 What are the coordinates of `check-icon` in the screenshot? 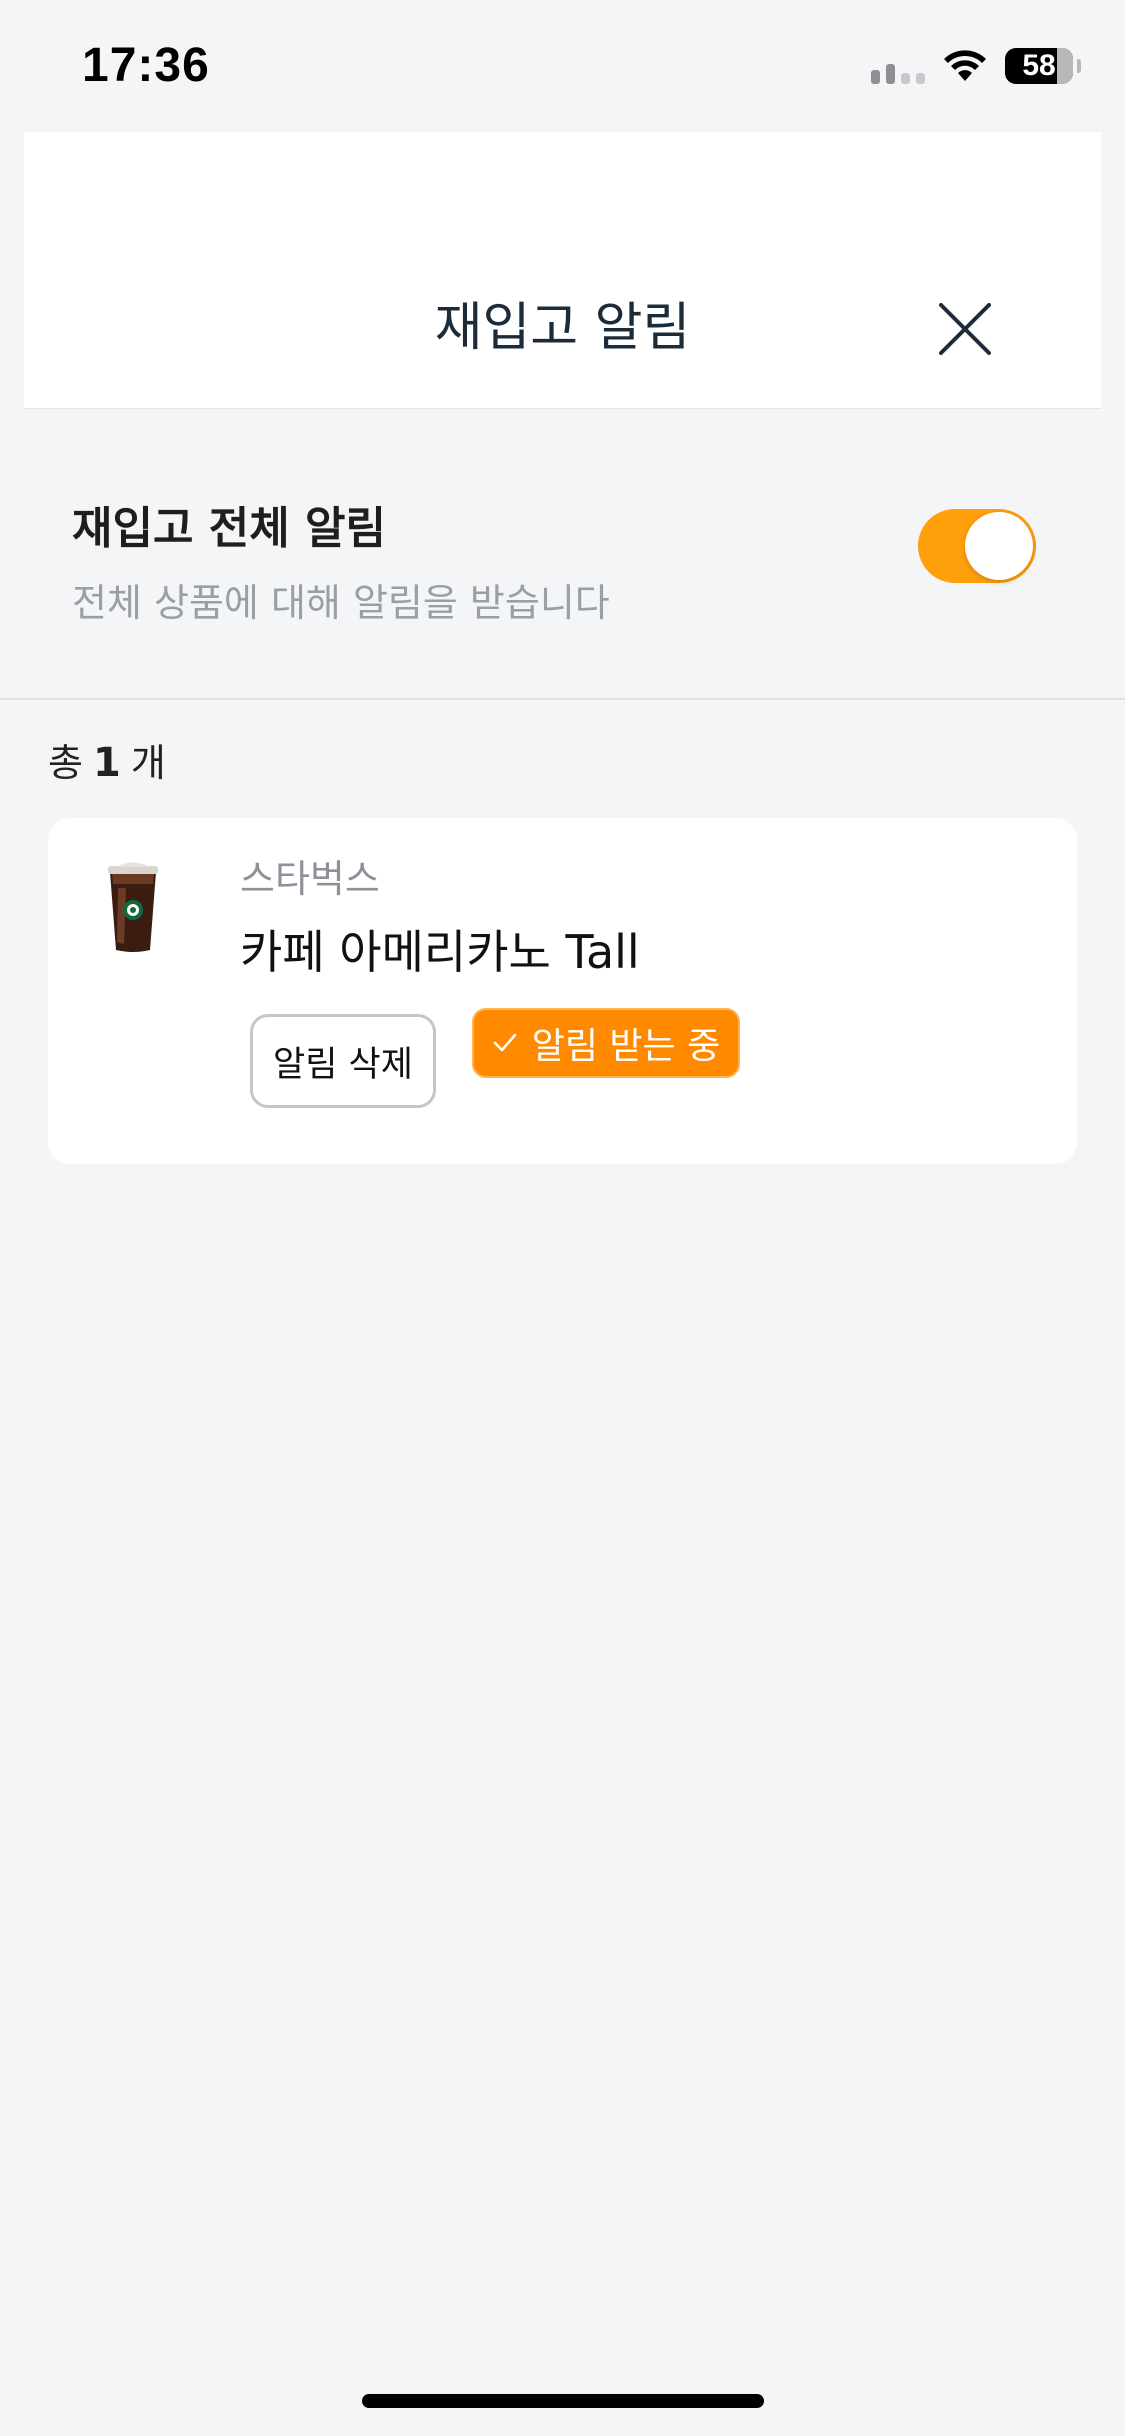 It's located at (505, 1042).